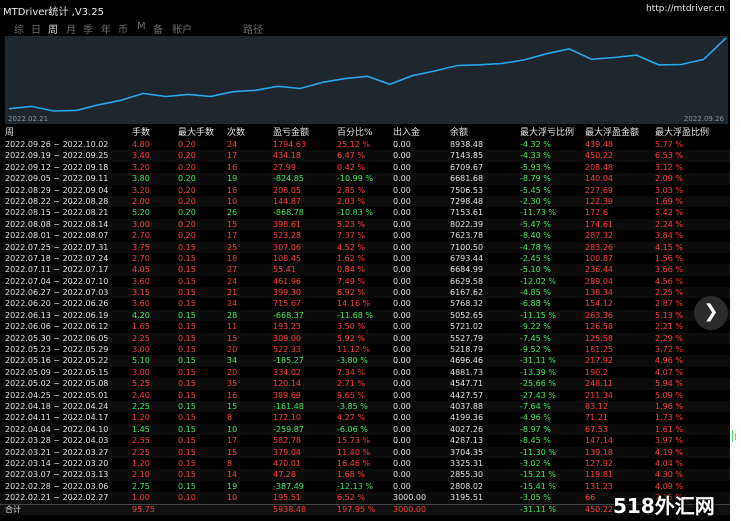  I want to click on table-cell: 24, so click(232, 144).